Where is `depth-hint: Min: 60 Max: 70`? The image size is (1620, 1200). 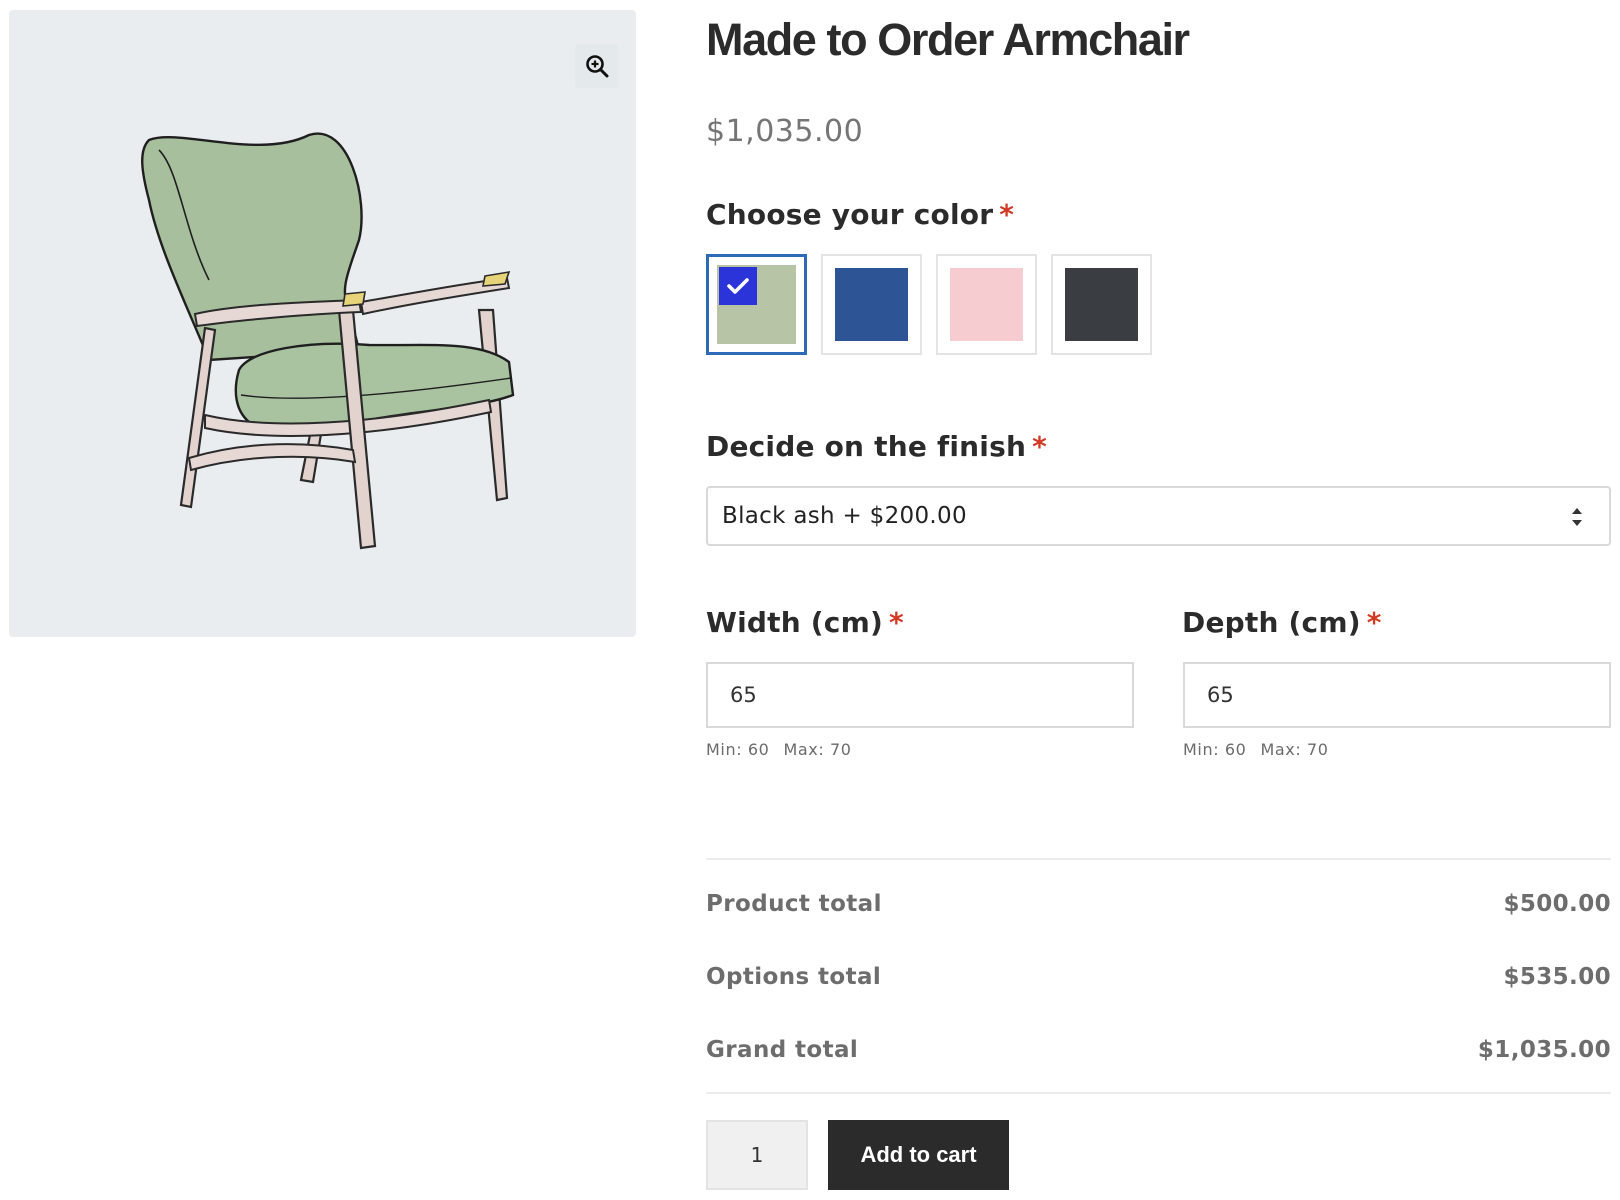 depth-hint: Min: 60 Max: 70 is located at coordinates (1256, 749).